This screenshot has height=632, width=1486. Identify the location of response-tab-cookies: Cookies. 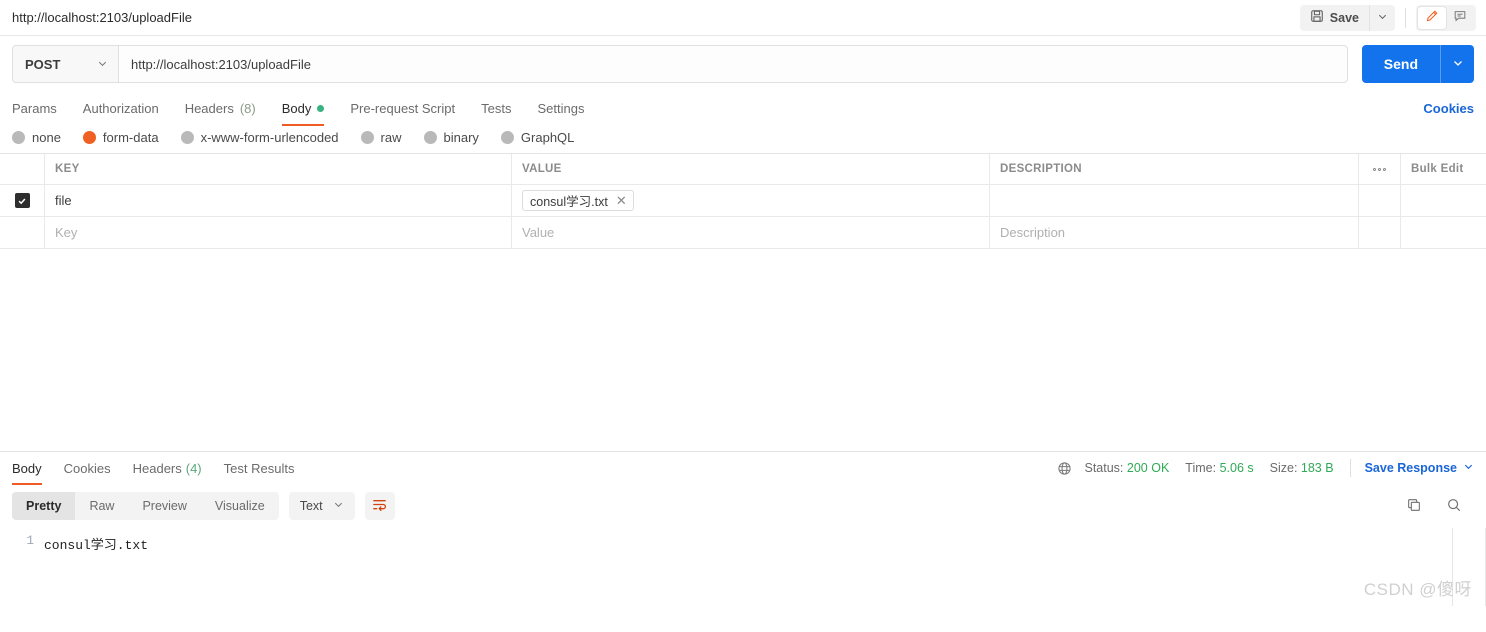
(87, 468).